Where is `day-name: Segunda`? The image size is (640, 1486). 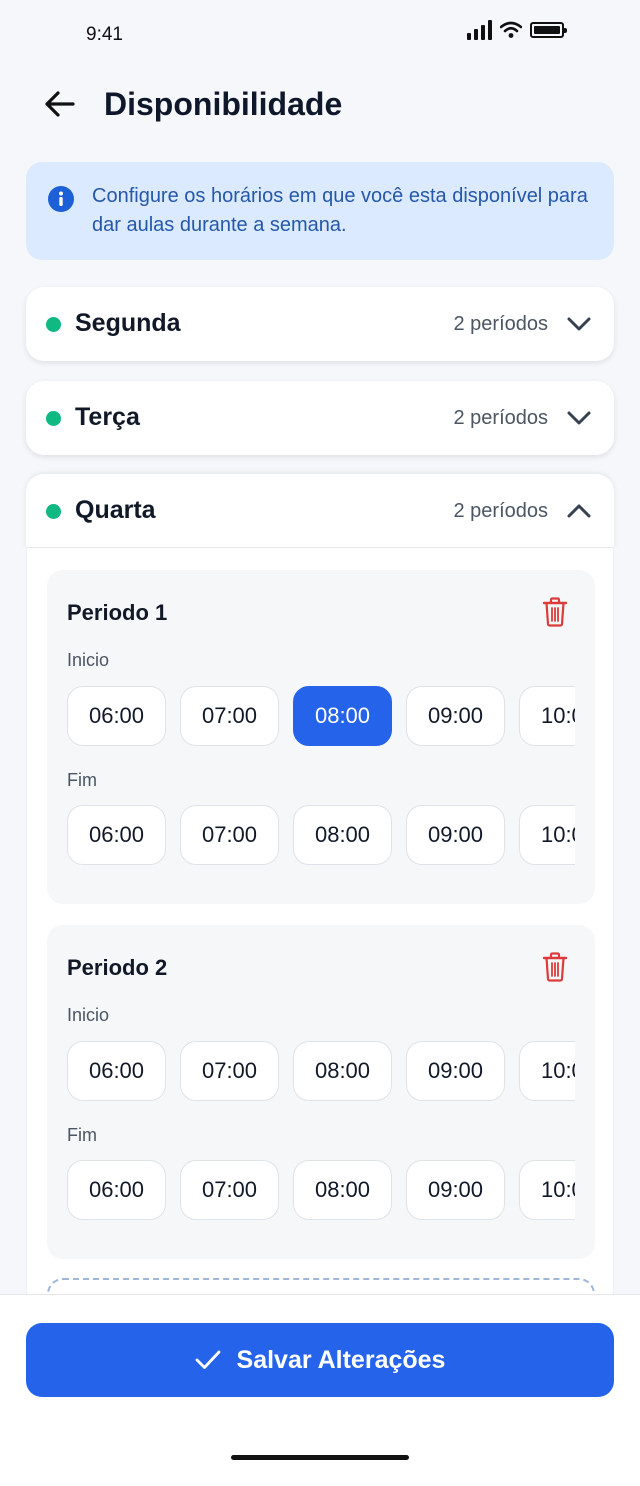
day-name: Segunda is located at coordinates (128, 323).